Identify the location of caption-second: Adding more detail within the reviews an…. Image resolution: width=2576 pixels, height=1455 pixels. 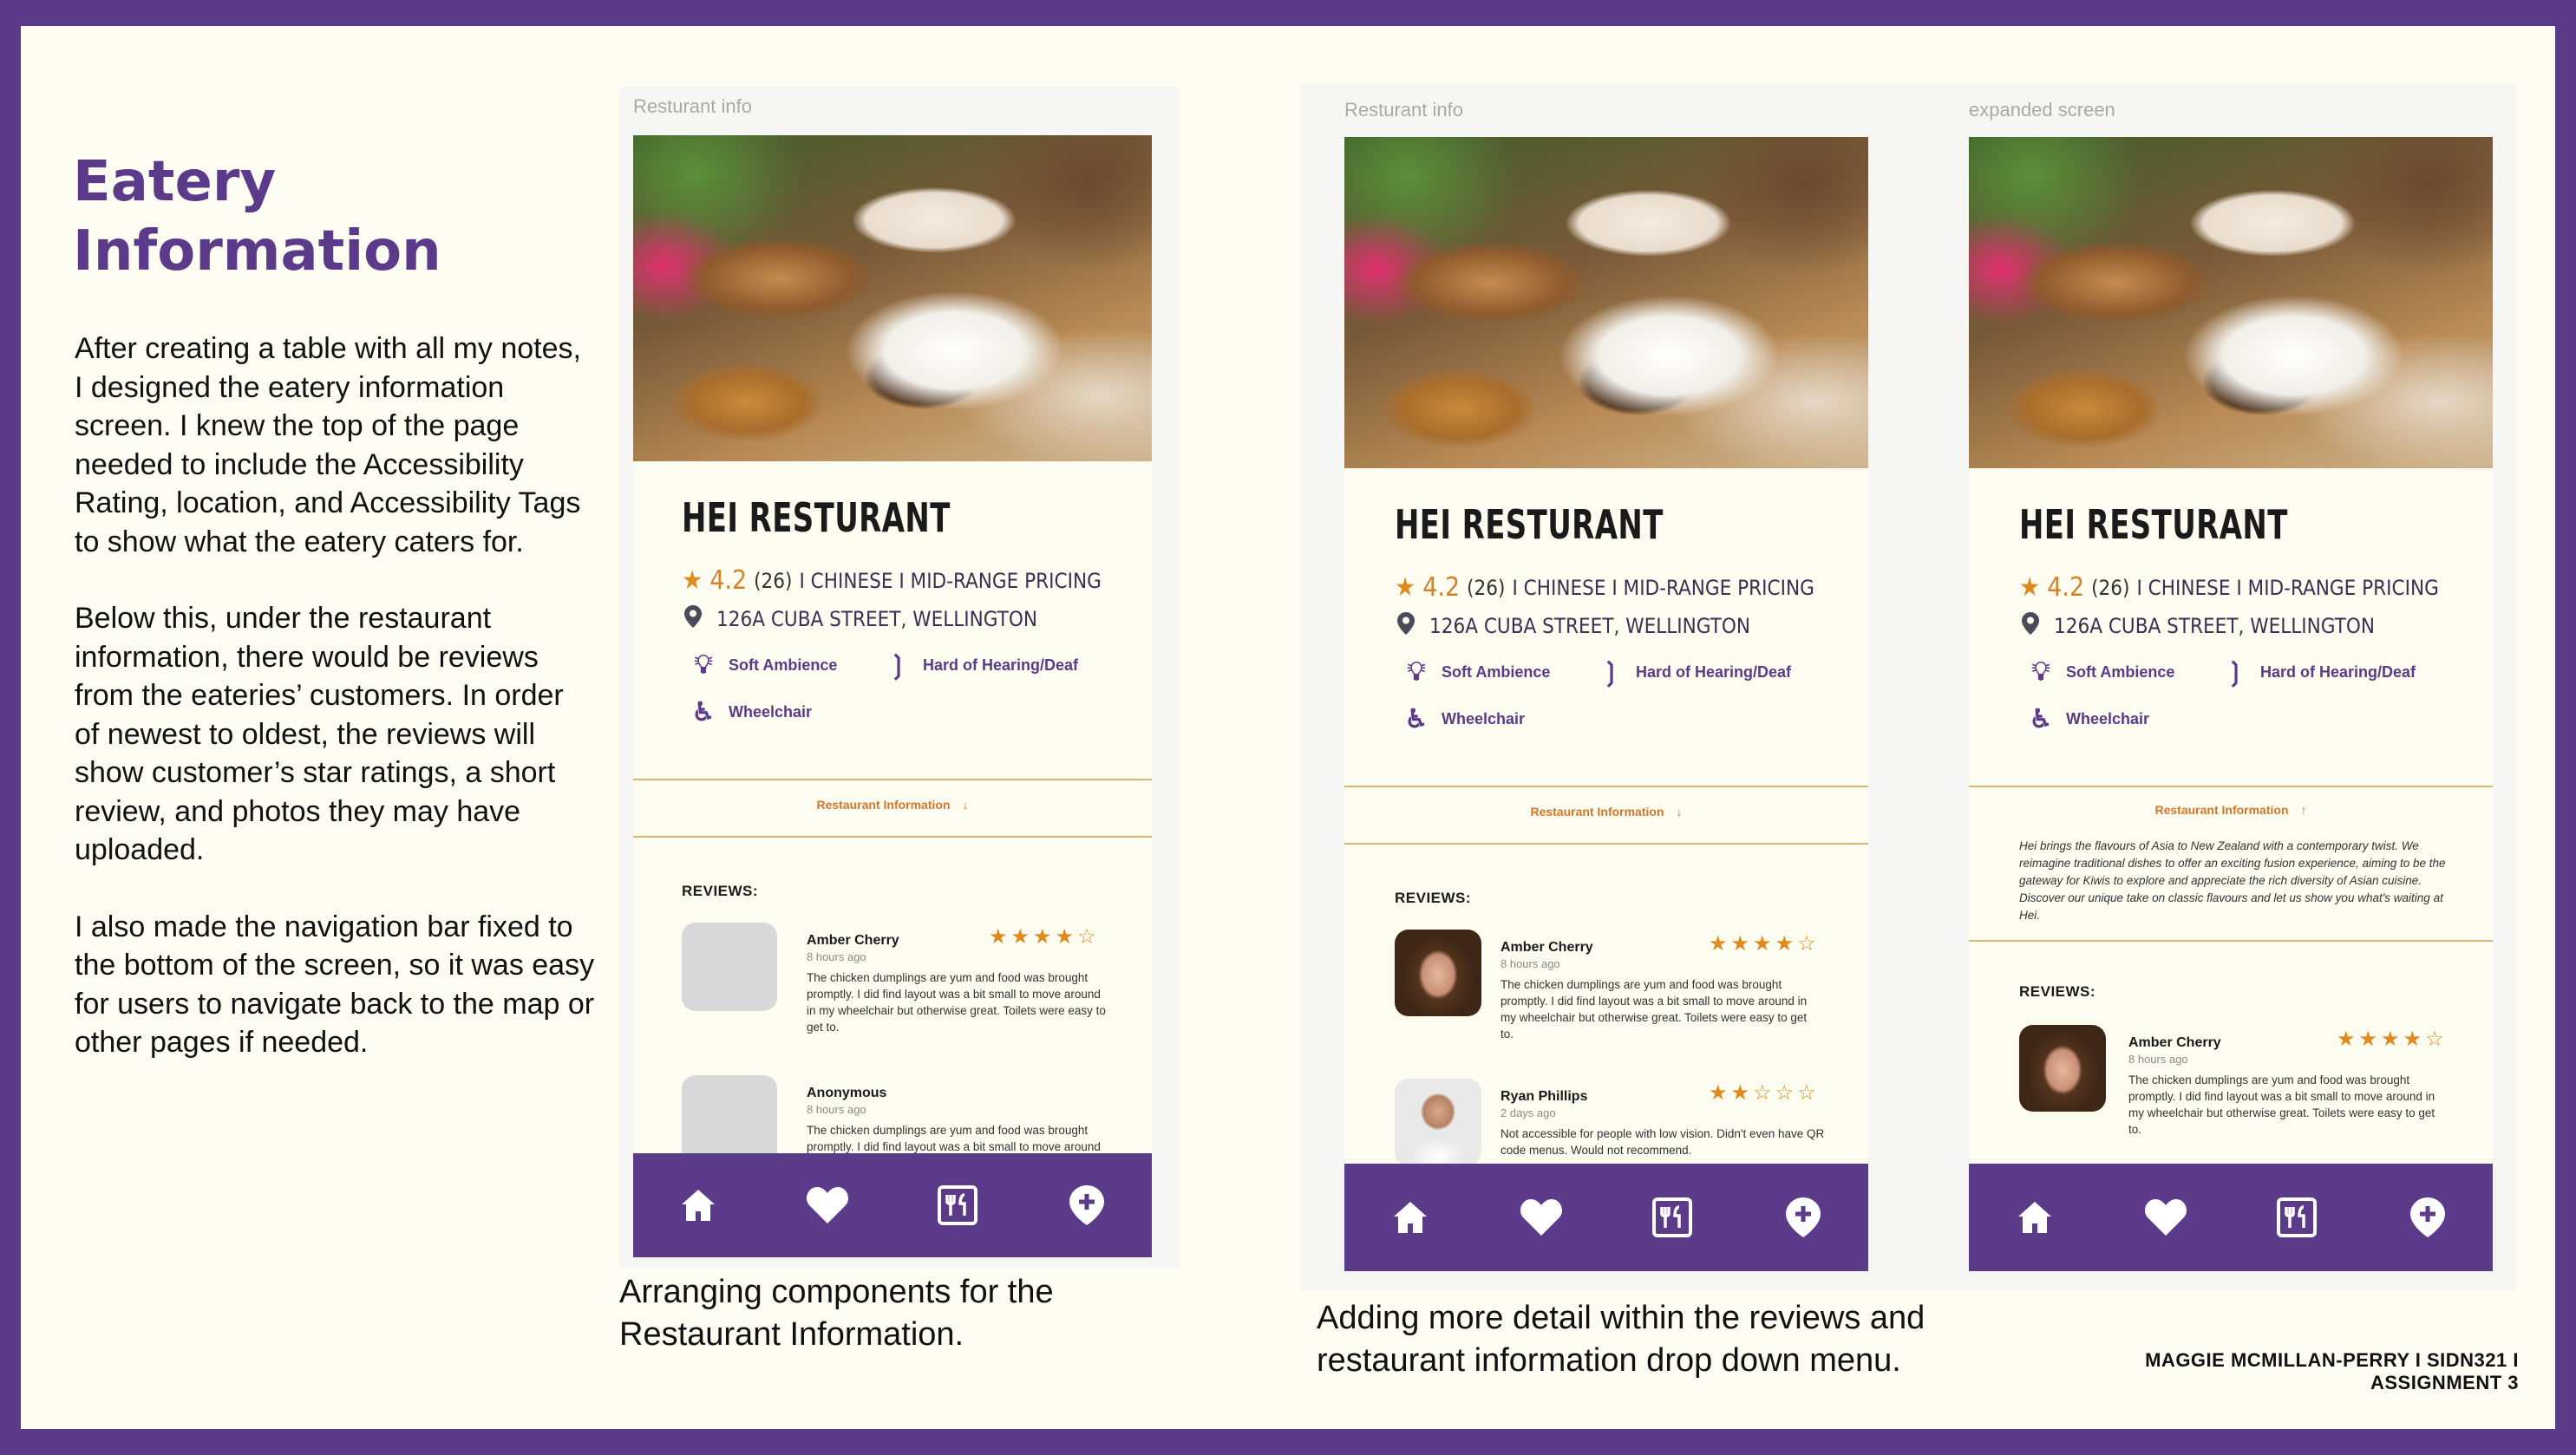
(1646, 1339).